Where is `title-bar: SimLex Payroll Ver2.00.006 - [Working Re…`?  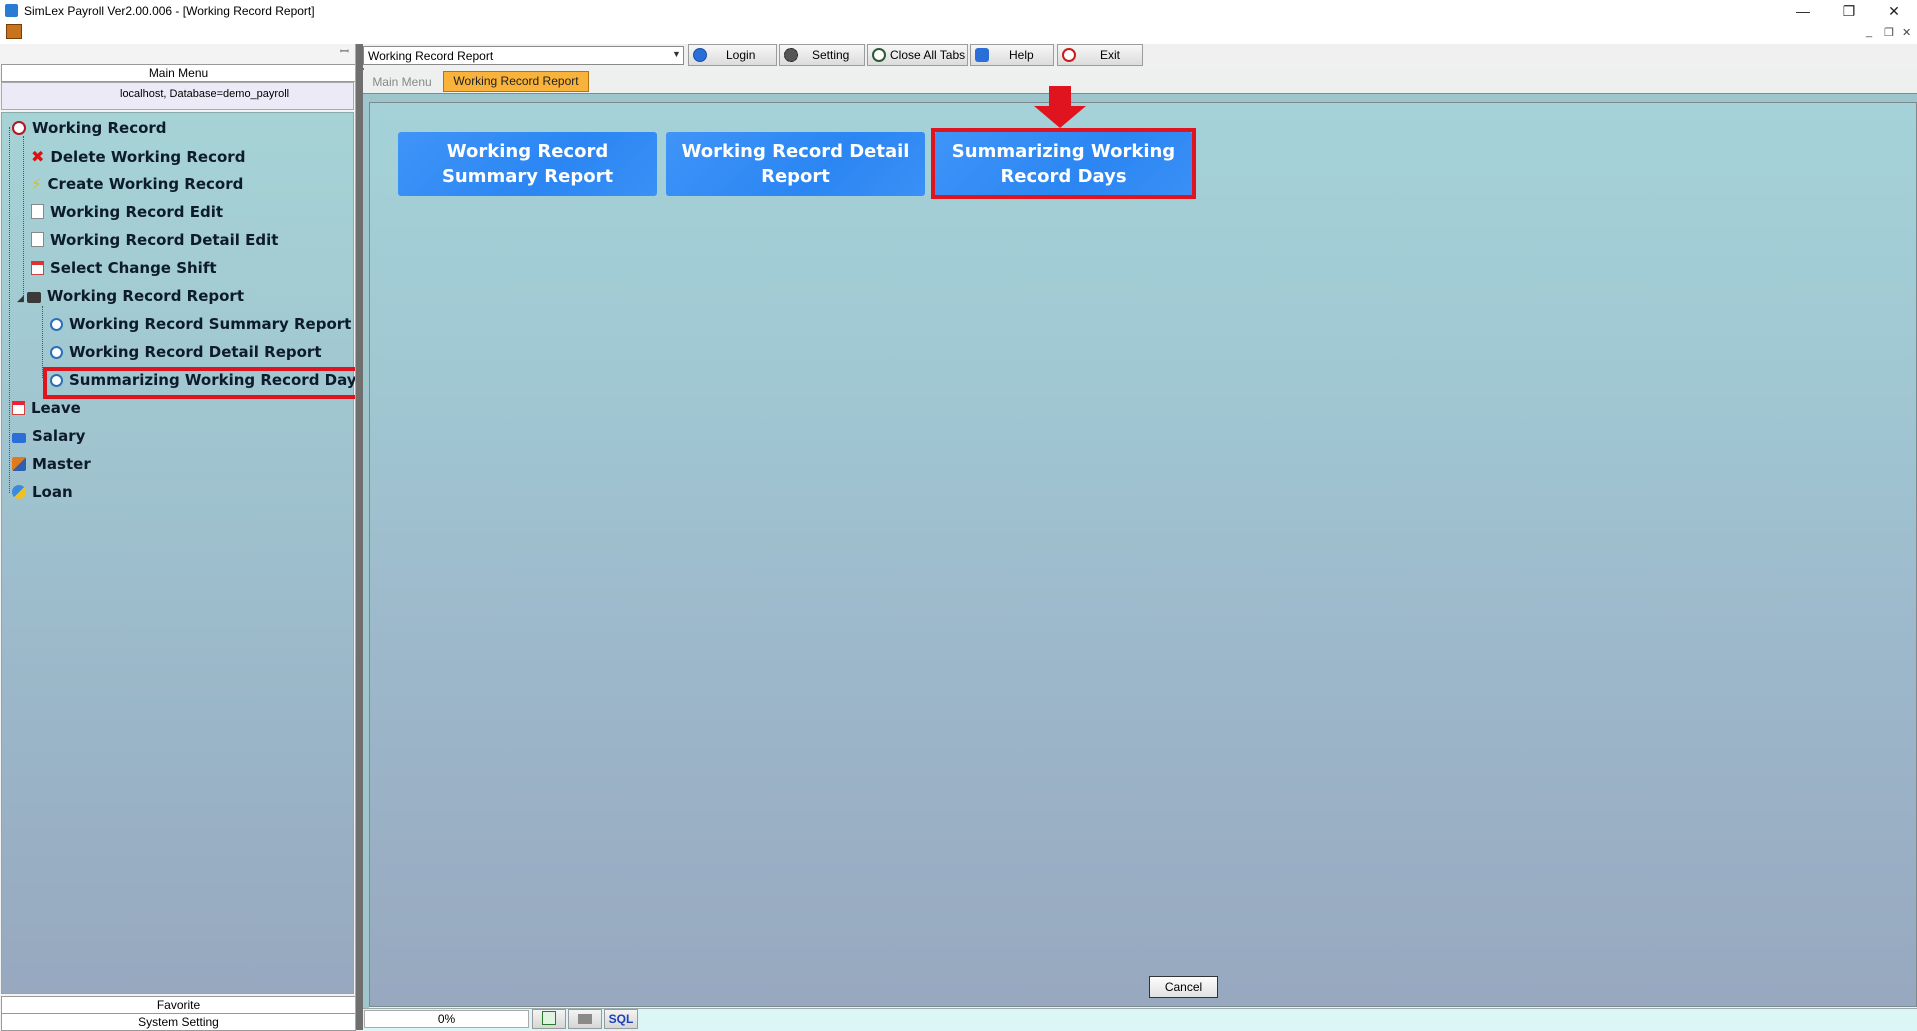 title-bar: SimLex Payroll Ver2.00.006 - [Working Re… is located at coordinates (958, 11).